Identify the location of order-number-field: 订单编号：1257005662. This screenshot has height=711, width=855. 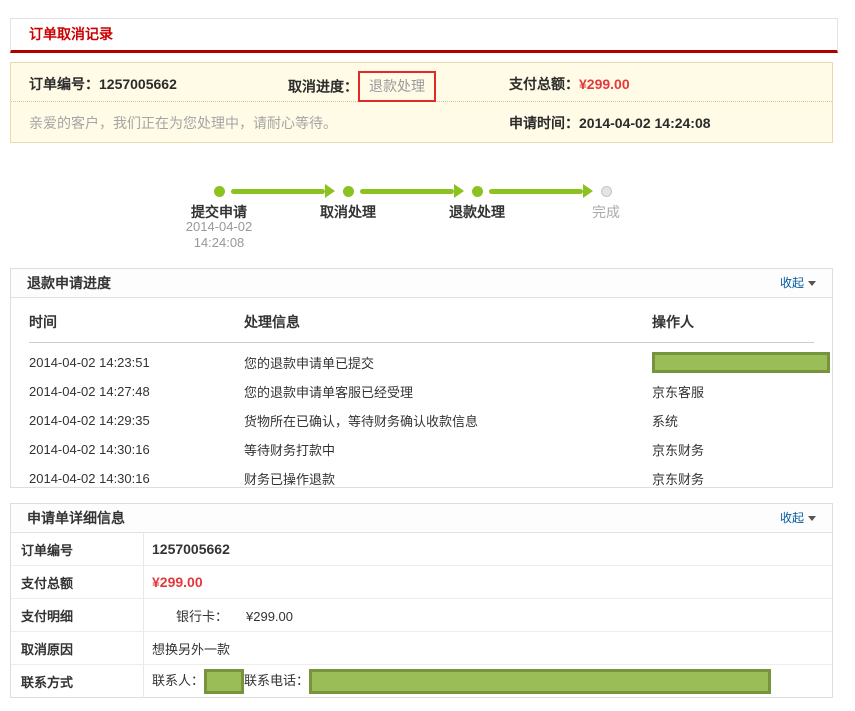
(103, 84).